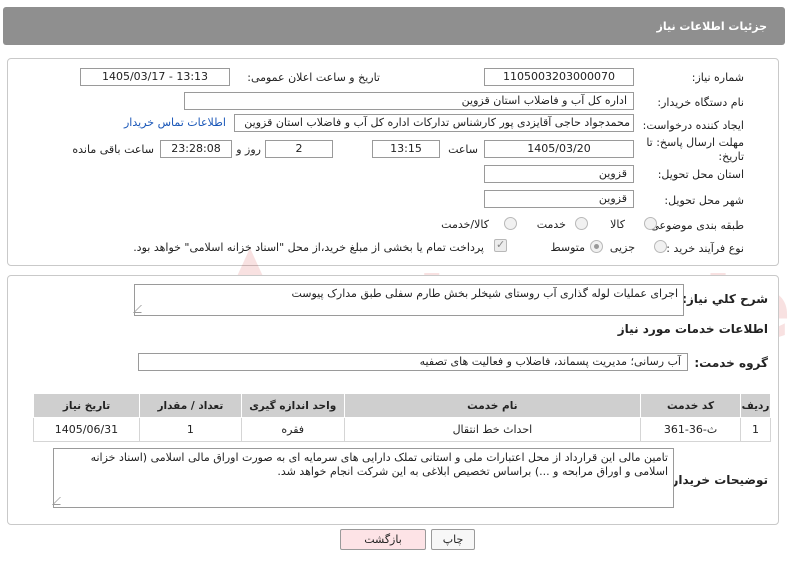  Describe the element at coordinates (581, 223) in the screenshot. I see `category-service-radio` at that location.